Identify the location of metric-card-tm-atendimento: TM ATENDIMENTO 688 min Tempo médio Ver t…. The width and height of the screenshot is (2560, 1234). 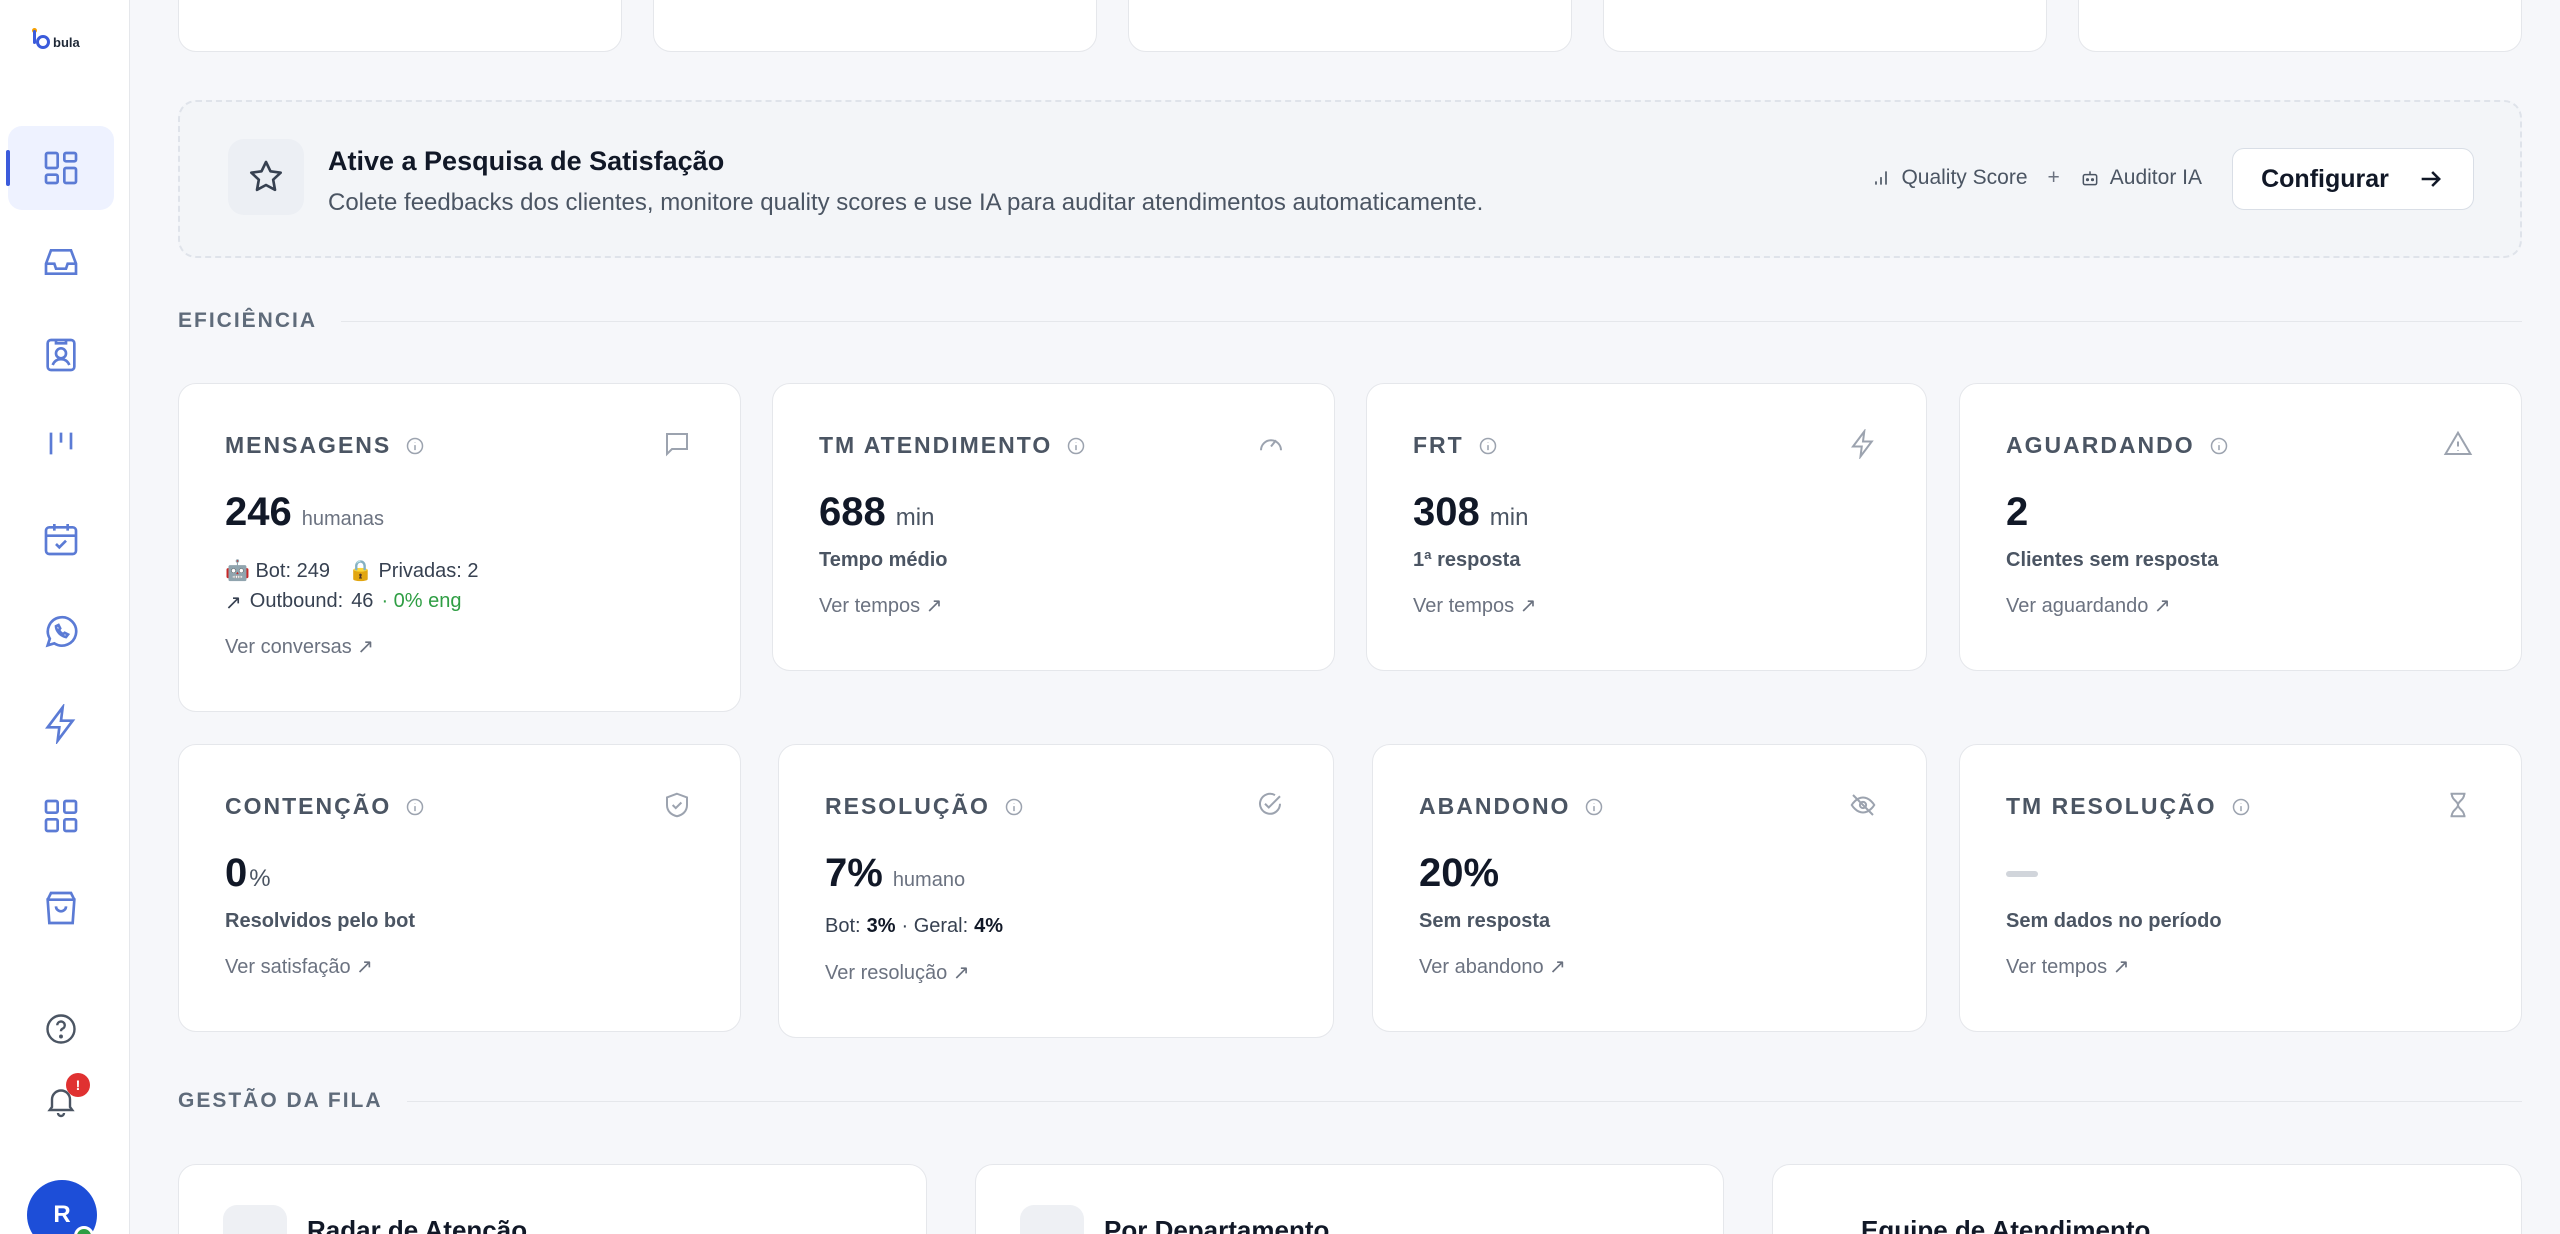
(1053, 527).